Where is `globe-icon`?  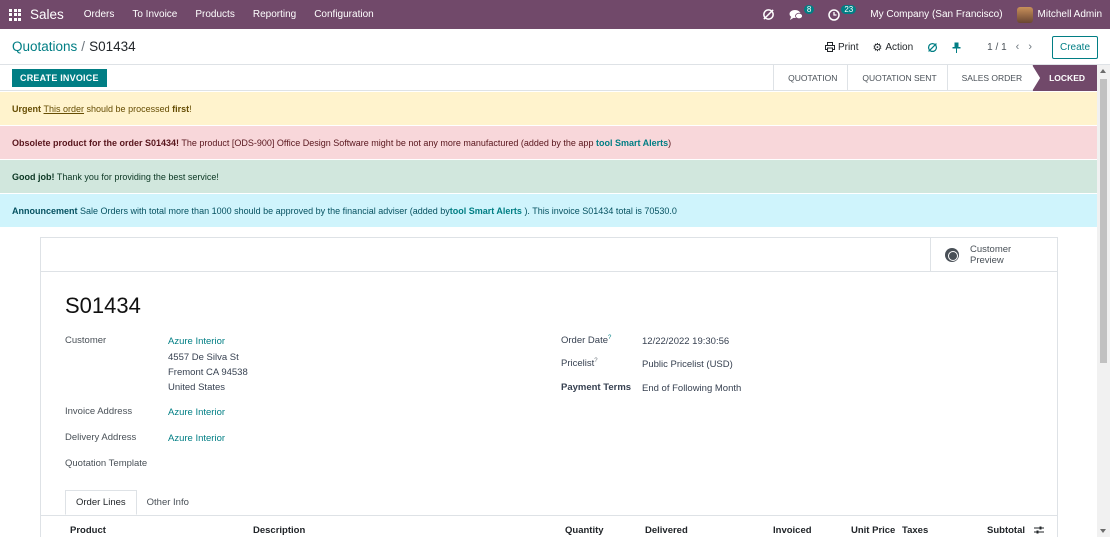
globe-icon is located at coordinates (952, 255).